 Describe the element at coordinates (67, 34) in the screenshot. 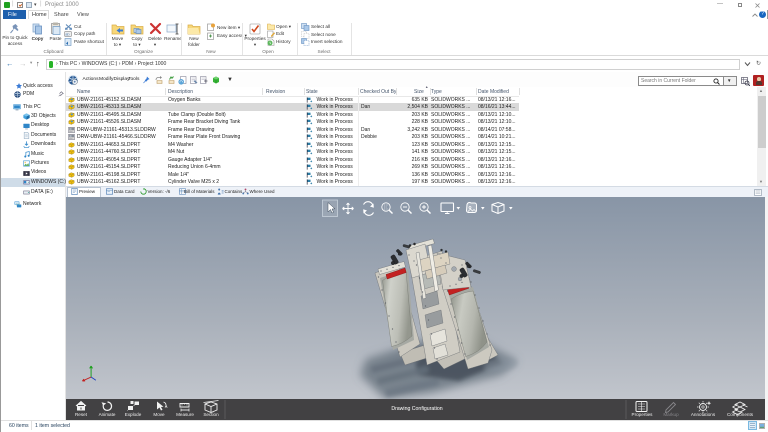

I see `svg-text: ab` at that location.